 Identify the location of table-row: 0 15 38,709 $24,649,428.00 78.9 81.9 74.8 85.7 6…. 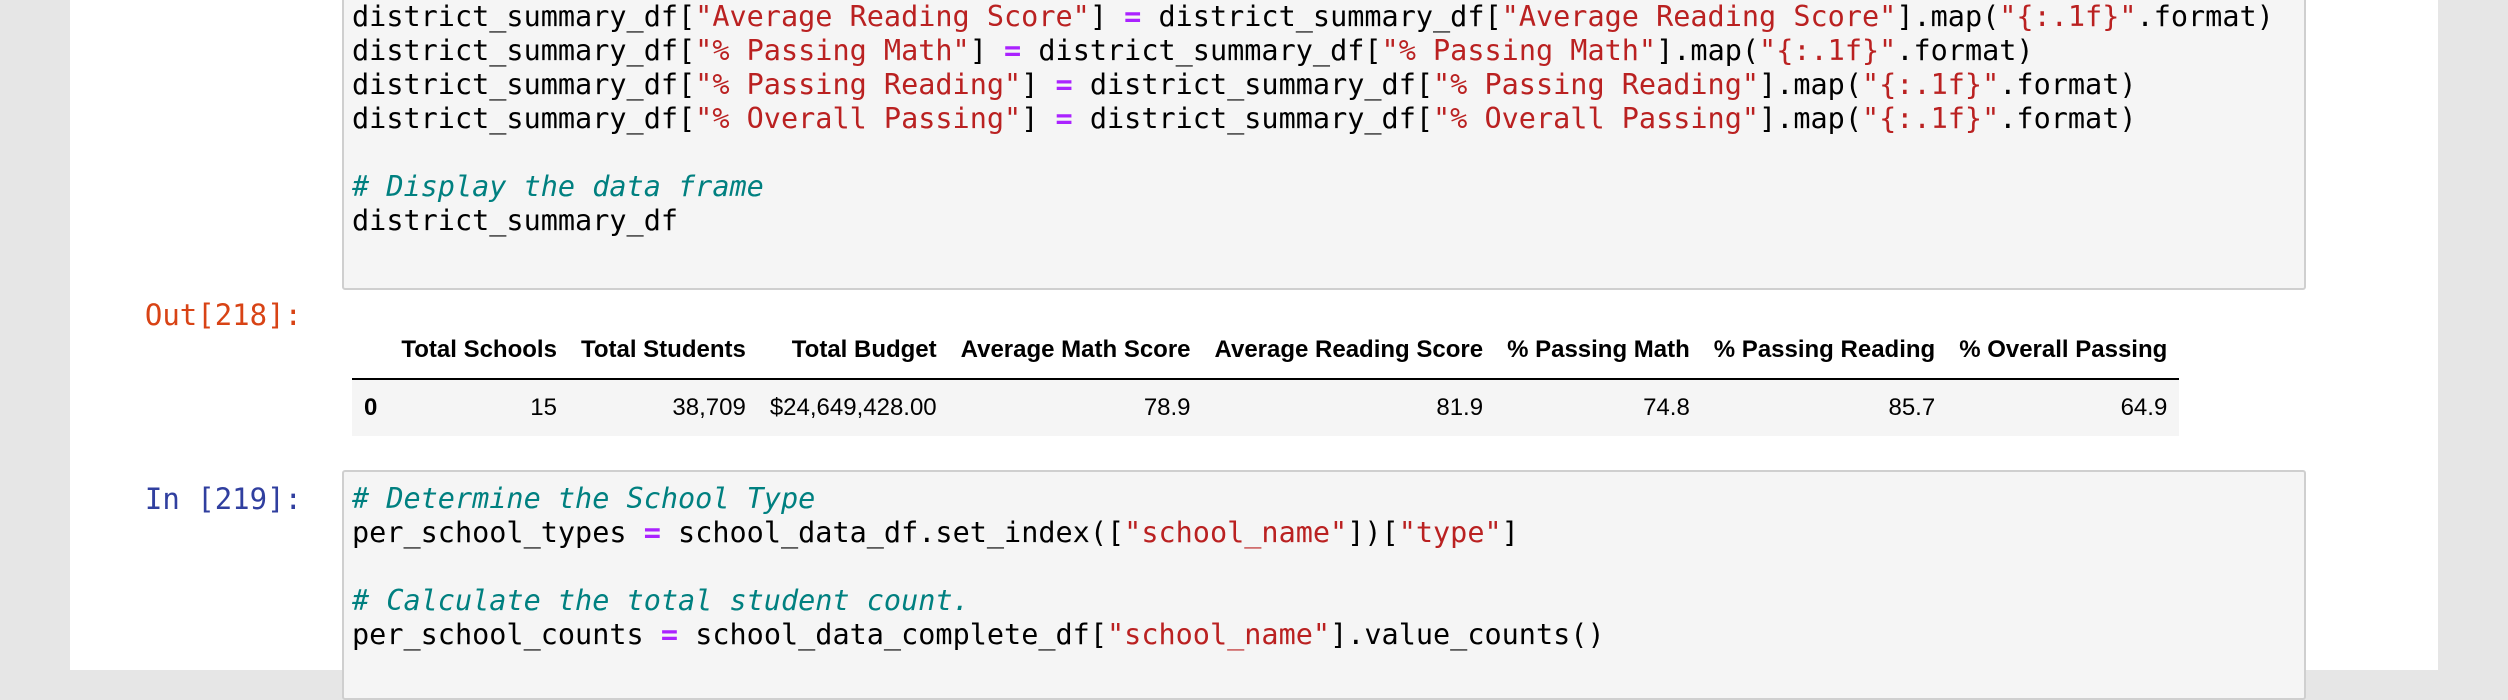
(1266, 407).